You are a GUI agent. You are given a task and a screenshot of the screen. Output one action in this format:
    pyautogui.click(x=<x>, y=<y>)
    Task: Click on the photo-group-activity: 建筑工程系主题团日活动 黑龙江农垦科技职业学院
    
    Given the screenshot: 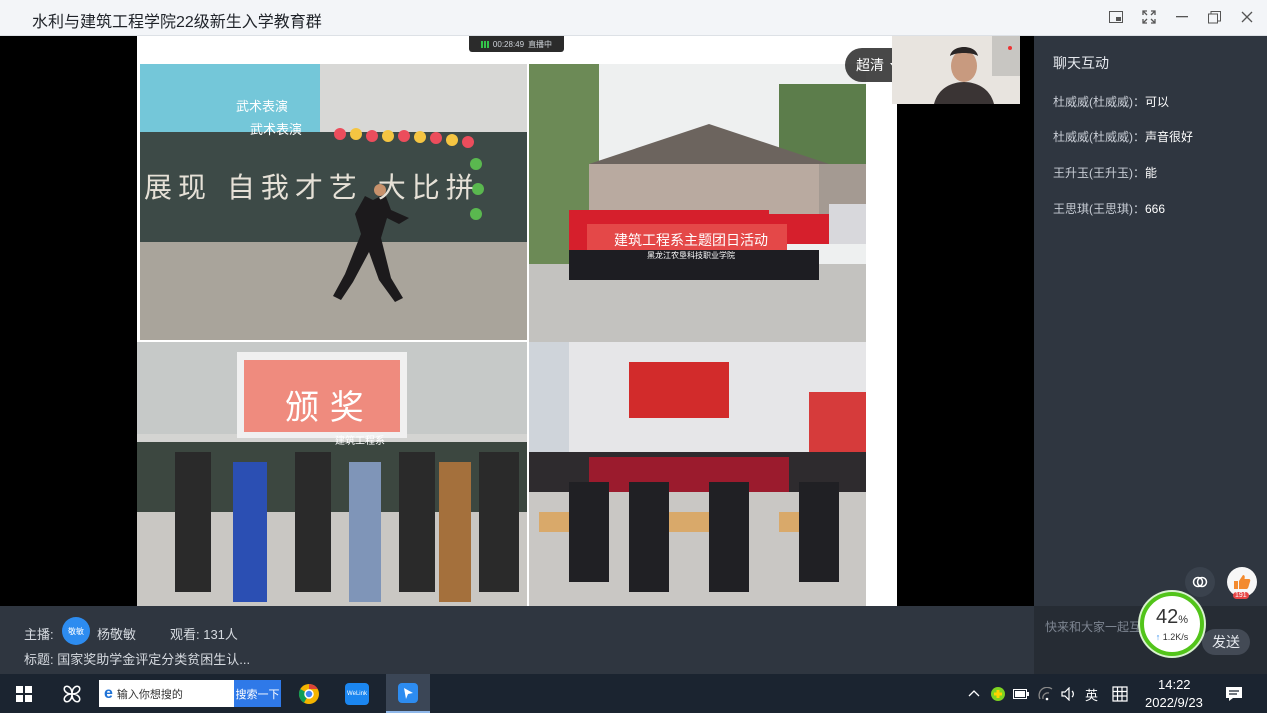 What is the action you would take?
    pyautogui.click(x=697, y=203)
    